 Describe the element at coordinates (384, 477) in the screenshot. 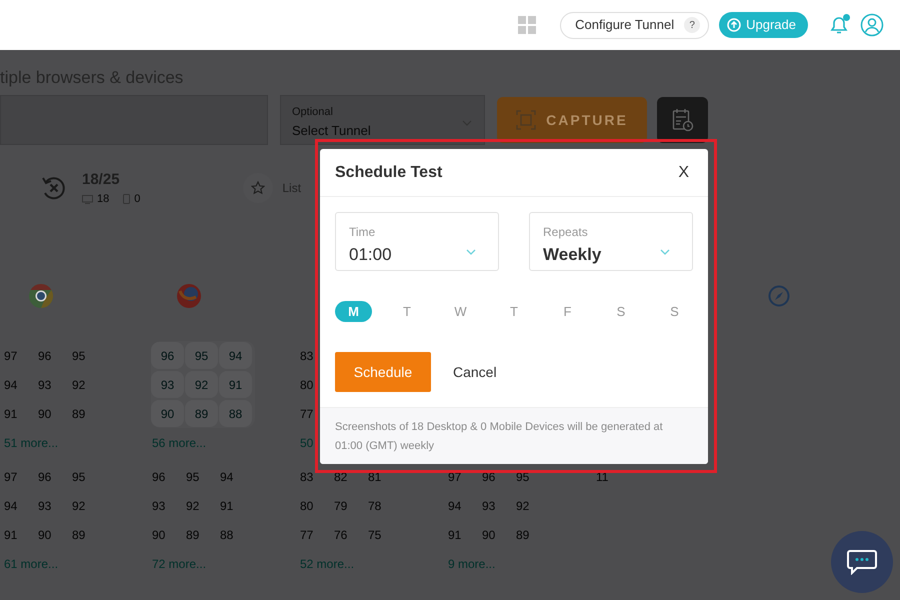

I see `version-item: 81` at that location.